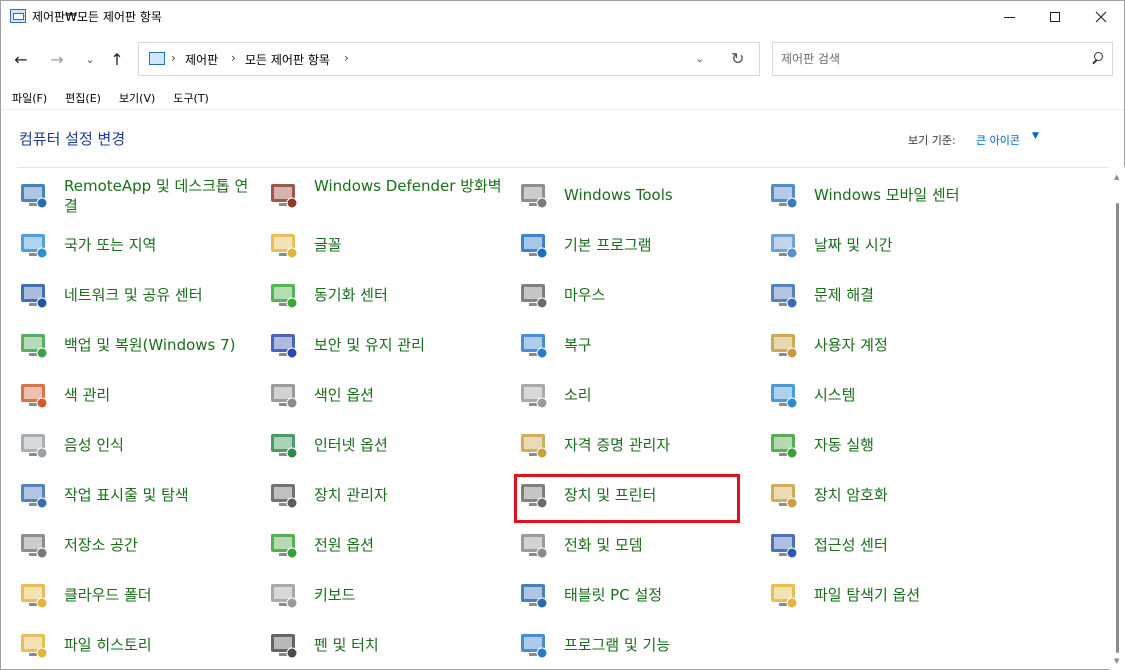  What do you see at coordinates (21, 59) in the screenshot?
I see `back-button: ←` at bounding box center [21, 59].